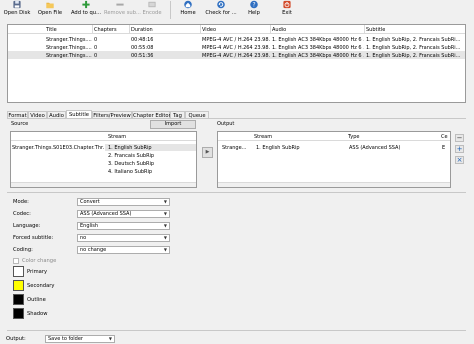 This screenshot has width=474, height=344. Describe the element at coordinates (33, 238) in the screenshot. I see `forced-subtitle-label: Forced subtitle:` at that location.